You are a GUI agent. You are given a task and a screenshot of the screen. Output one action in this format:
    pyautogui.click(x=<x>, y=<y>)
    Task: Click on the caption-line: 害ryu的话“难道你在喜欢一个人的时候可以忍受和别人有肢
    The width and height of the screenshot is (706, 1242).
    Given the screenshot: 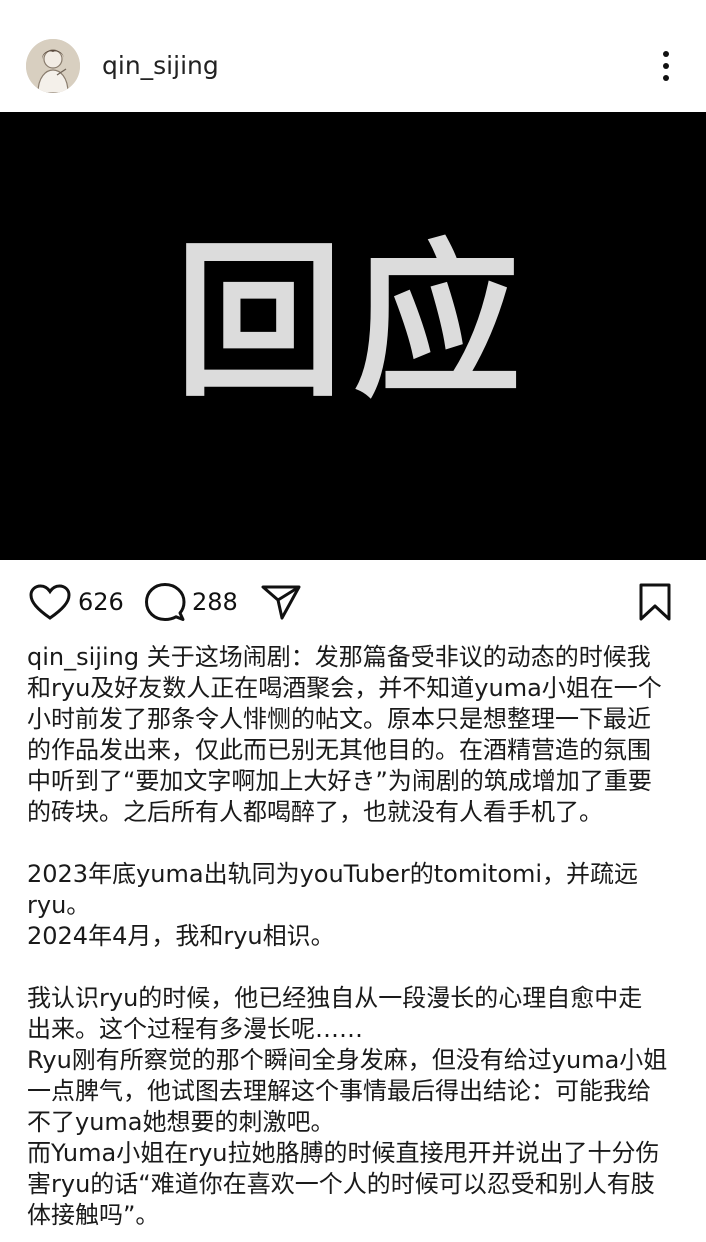 What is the action you would take?
    pyautogui.click(x=341, y=1184)
    